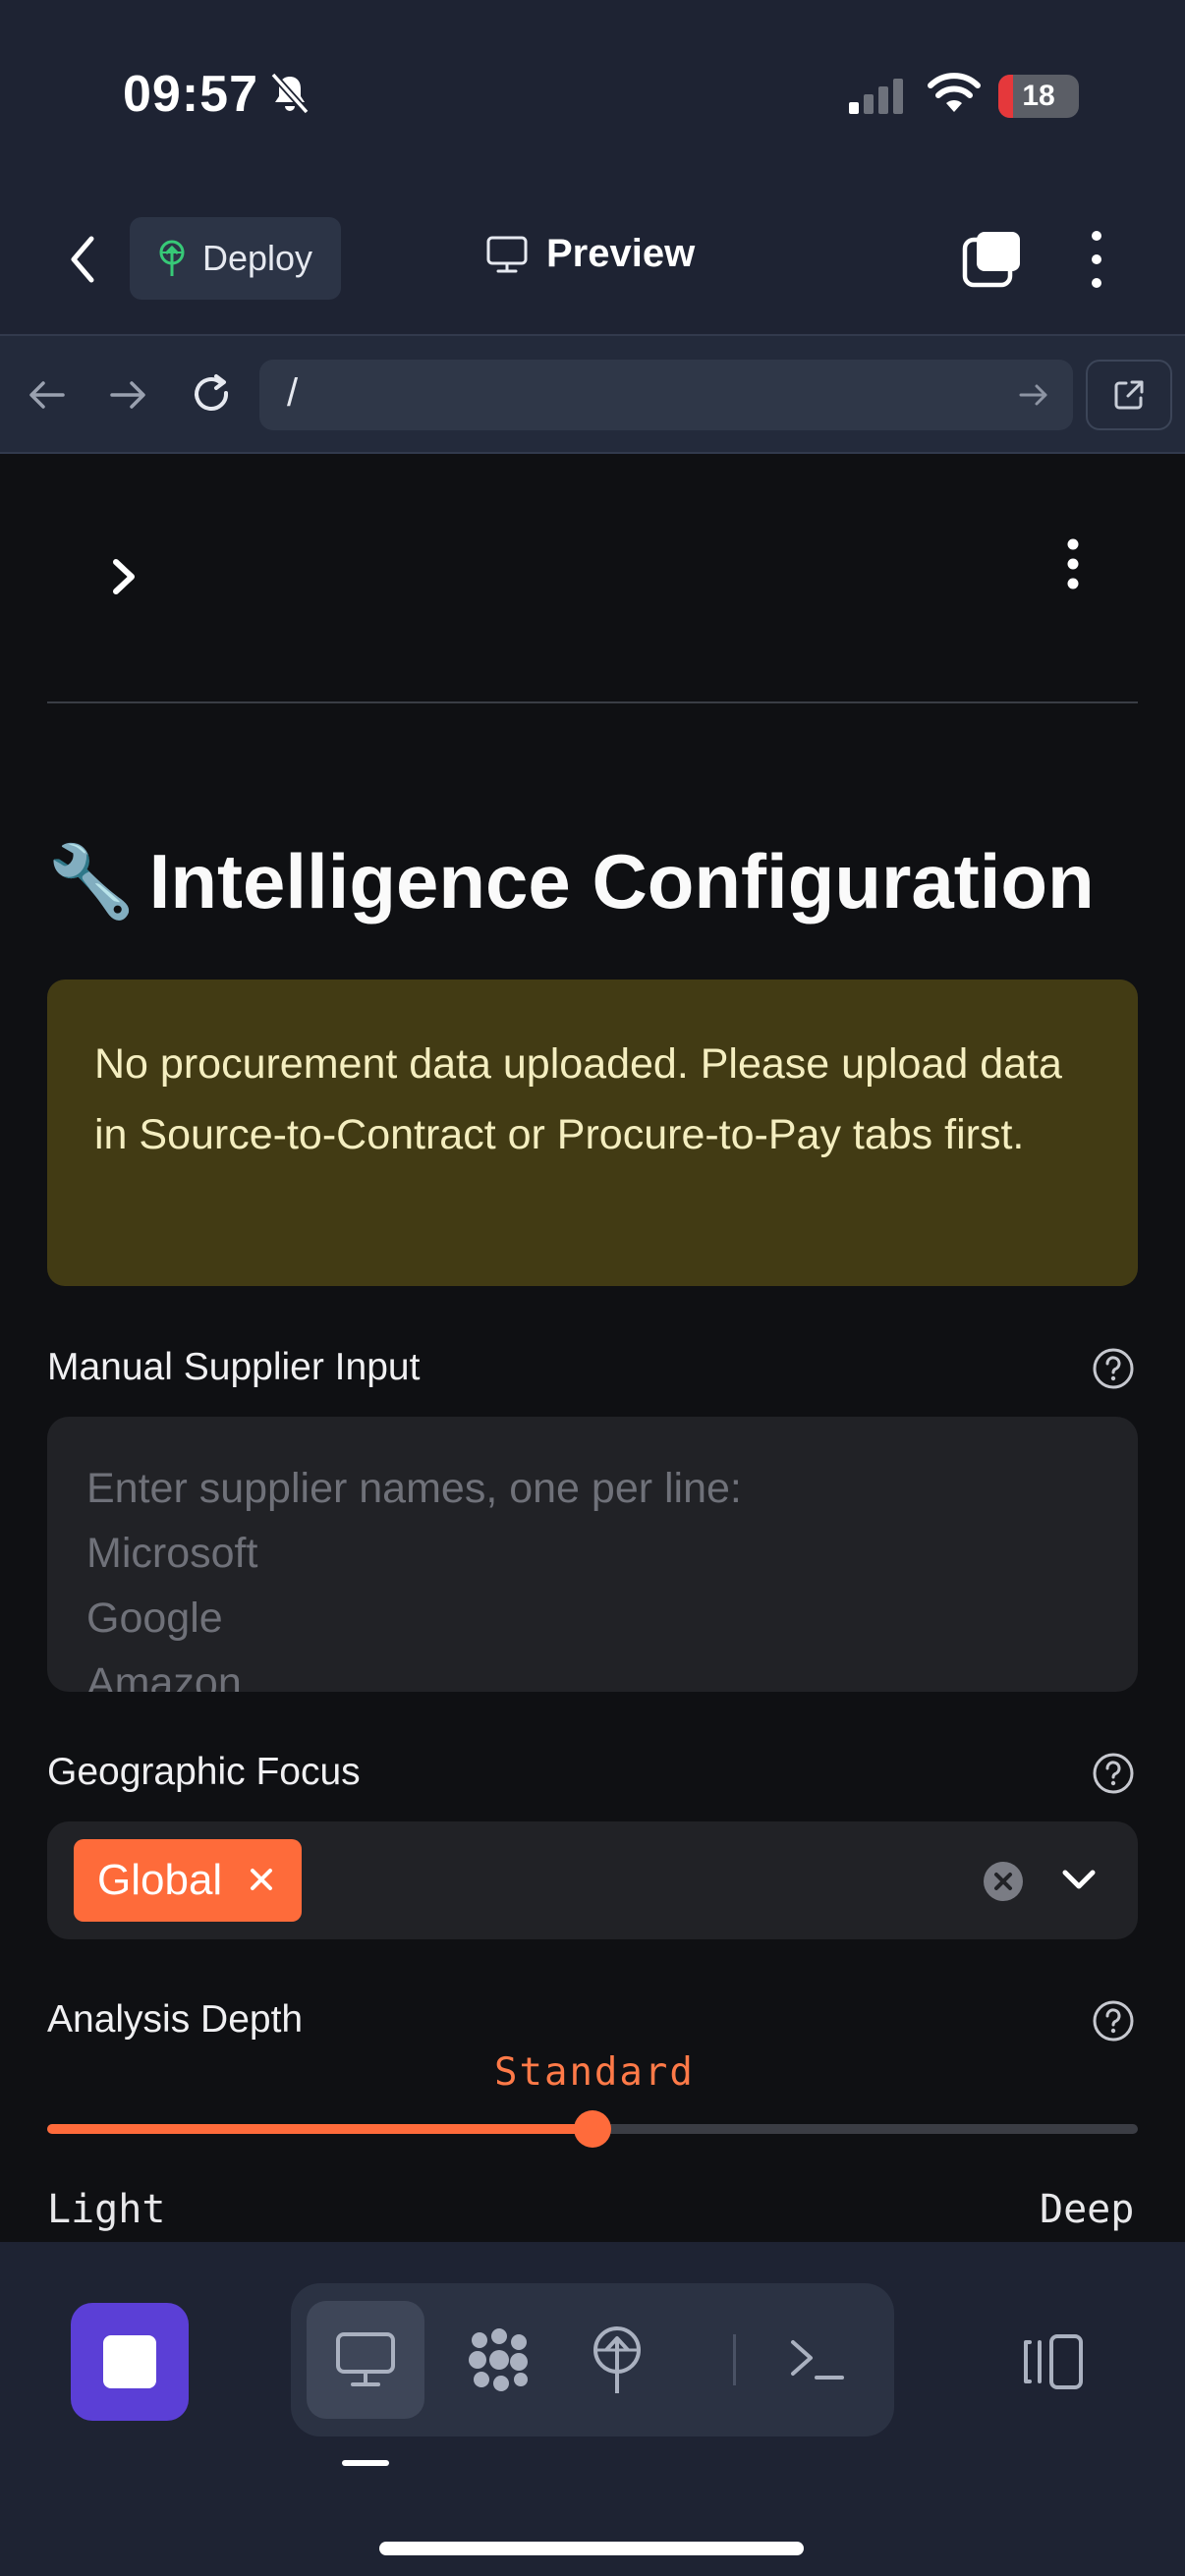 Image resolution: width=1185 pixels, height=2576 pixels. Describe the element at coordinates (176, 2019) in the screenshot. I see `analysis-depth-label: Analysis Depth` at that location.